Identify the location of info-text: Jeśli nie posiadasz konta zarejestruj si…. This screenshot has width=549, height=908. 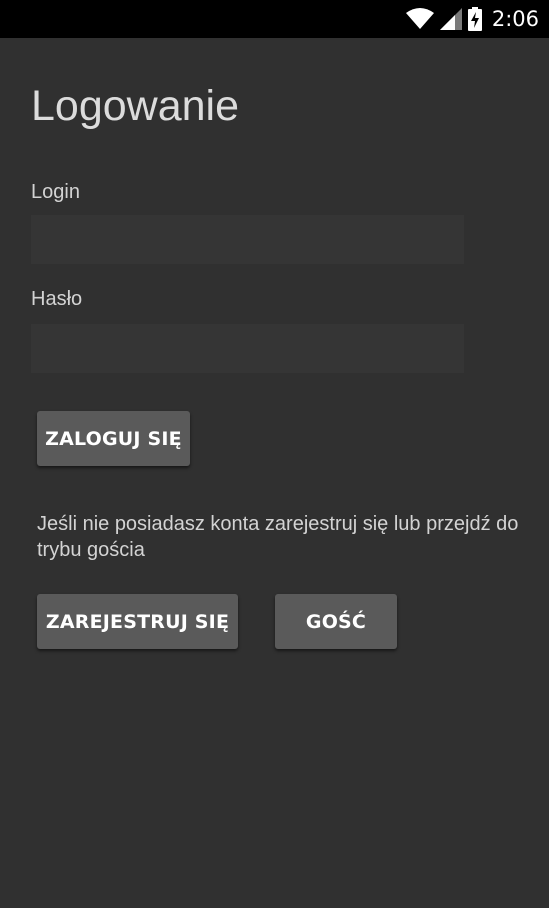
(278, 537).